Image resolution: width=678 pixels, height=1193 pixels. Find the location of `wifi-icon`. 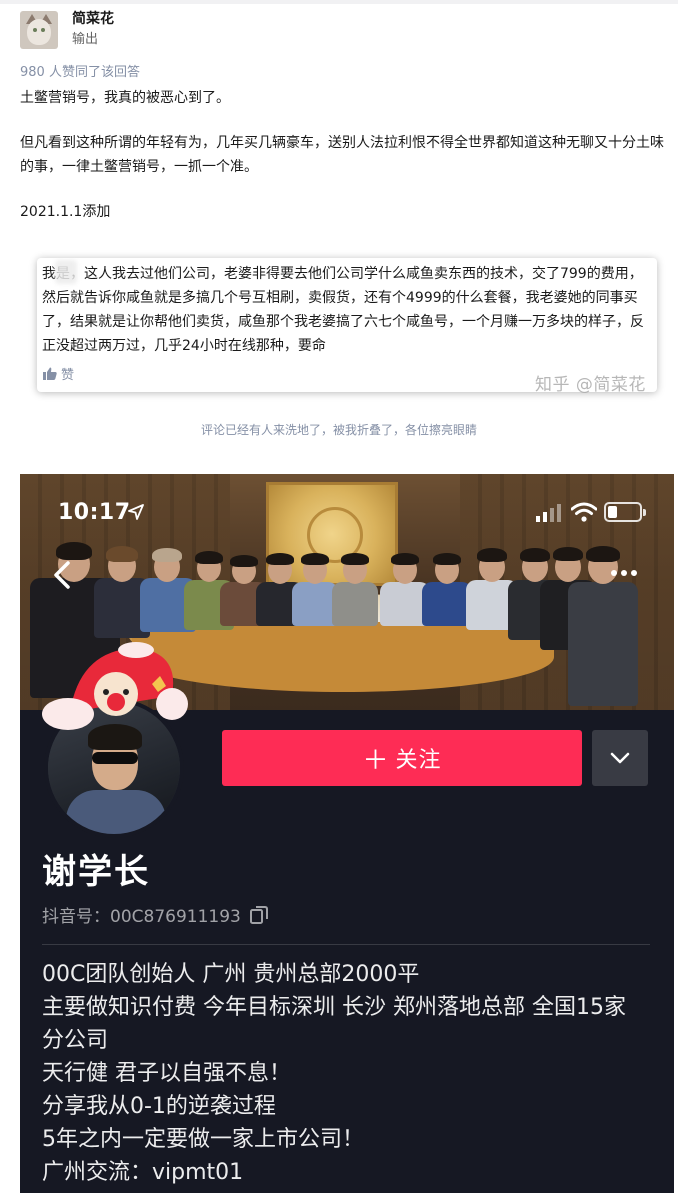

wifi-icon is located at coordinates (584, 512).